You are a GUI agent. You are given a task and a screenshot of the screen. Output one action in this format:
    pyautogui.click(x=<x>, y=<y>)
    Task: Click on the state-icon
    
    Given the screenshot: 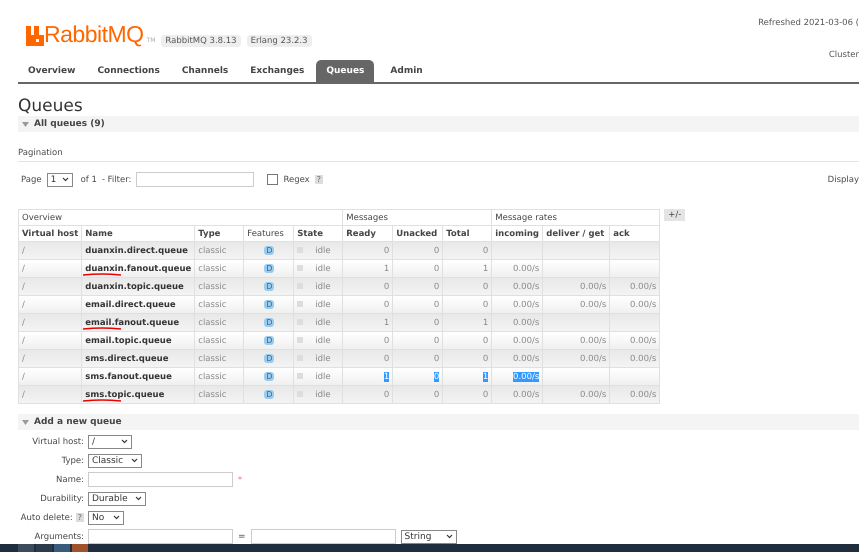 What is the action you would take?
    pyautogui.click(x=300, y=339)
    